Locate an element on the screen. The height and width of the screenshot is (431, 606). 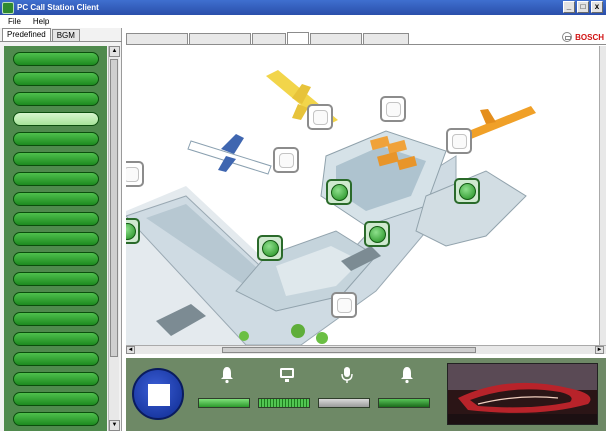
venue-thumbnail is located at coordinates (522, 394).